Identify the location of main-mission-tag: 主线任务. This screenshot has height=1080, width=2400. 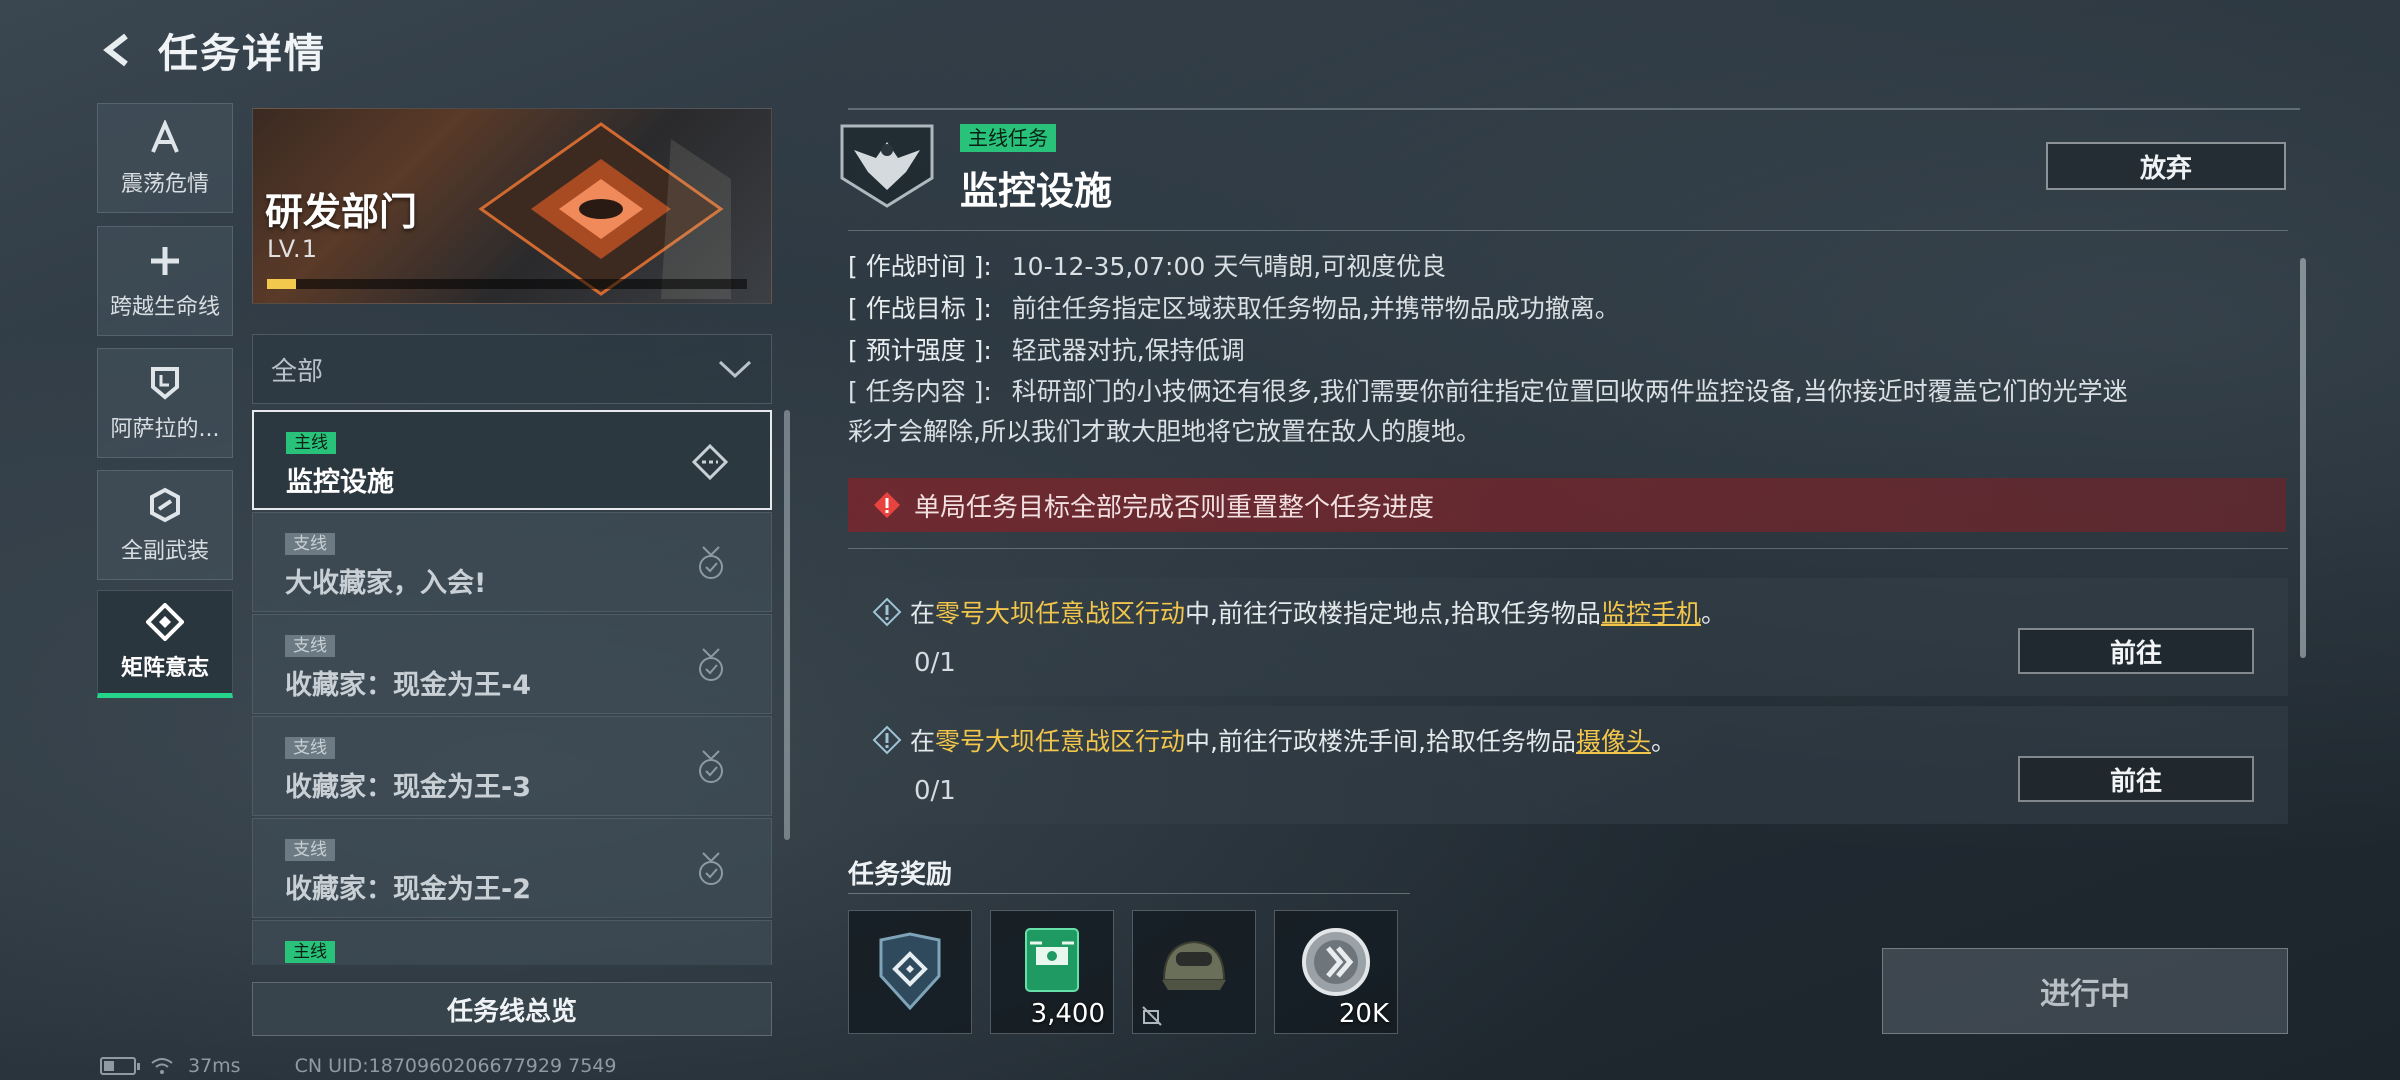
(1008, 138).